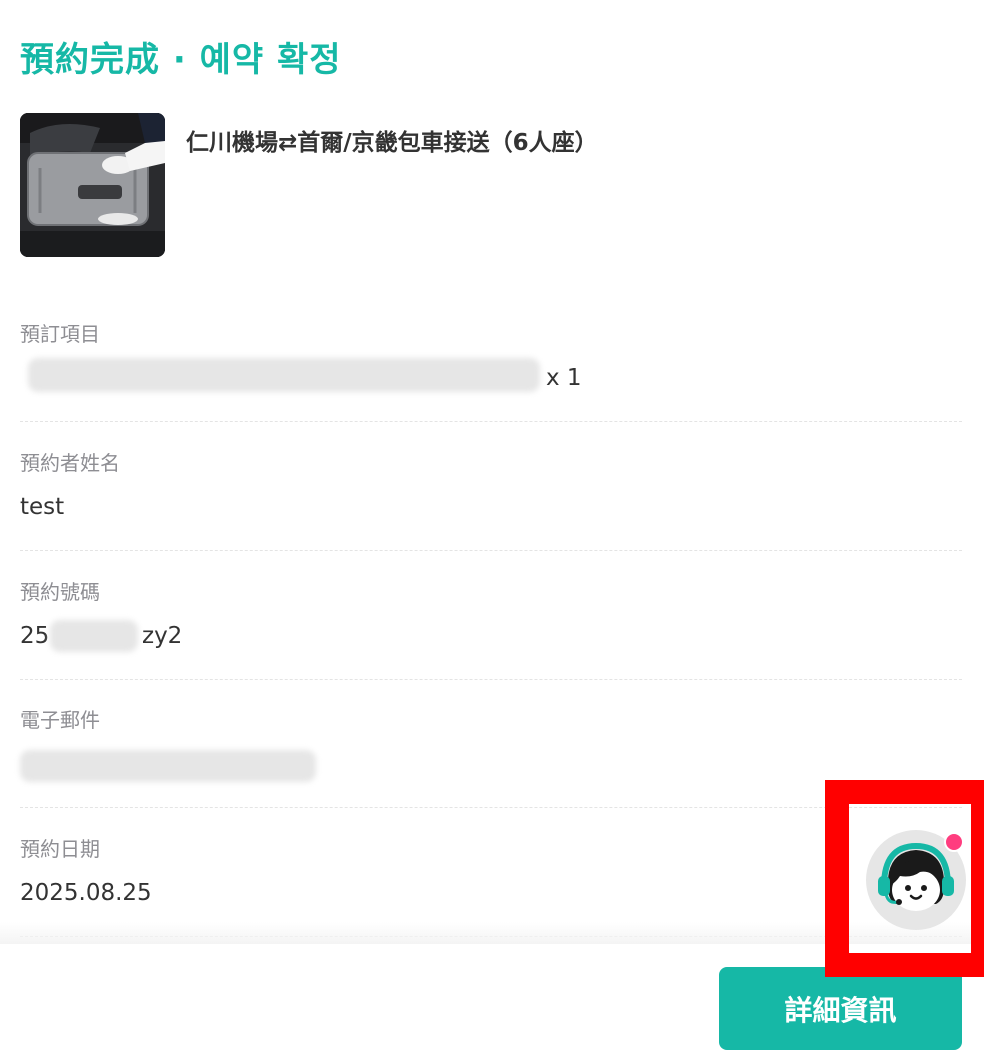 The width and height of the screenshot is (984, 1064). What do you see at coordinates (70, 463) in the screenshot?
I see `booker-name-label: 預約者姓名` at bounding box center [70, 463].